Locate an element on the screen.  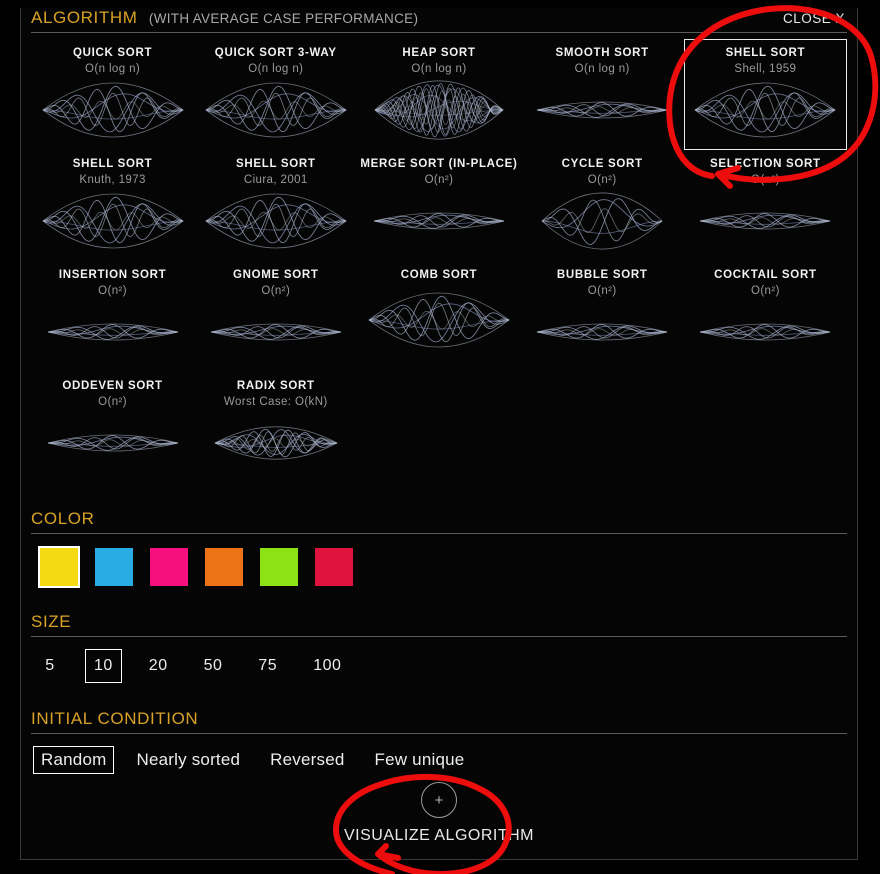
visualize-algorithm-button: + VISUALIZE ALGORITHM is located at coordinates (439, 813).